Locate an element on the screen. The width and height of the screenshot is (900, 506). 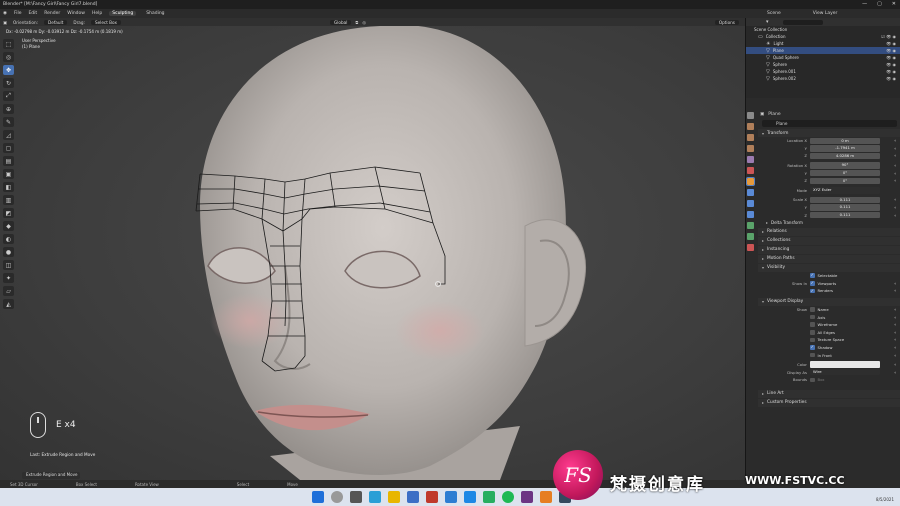
filter-icon: ▾ is located at coordinates (767, 22).